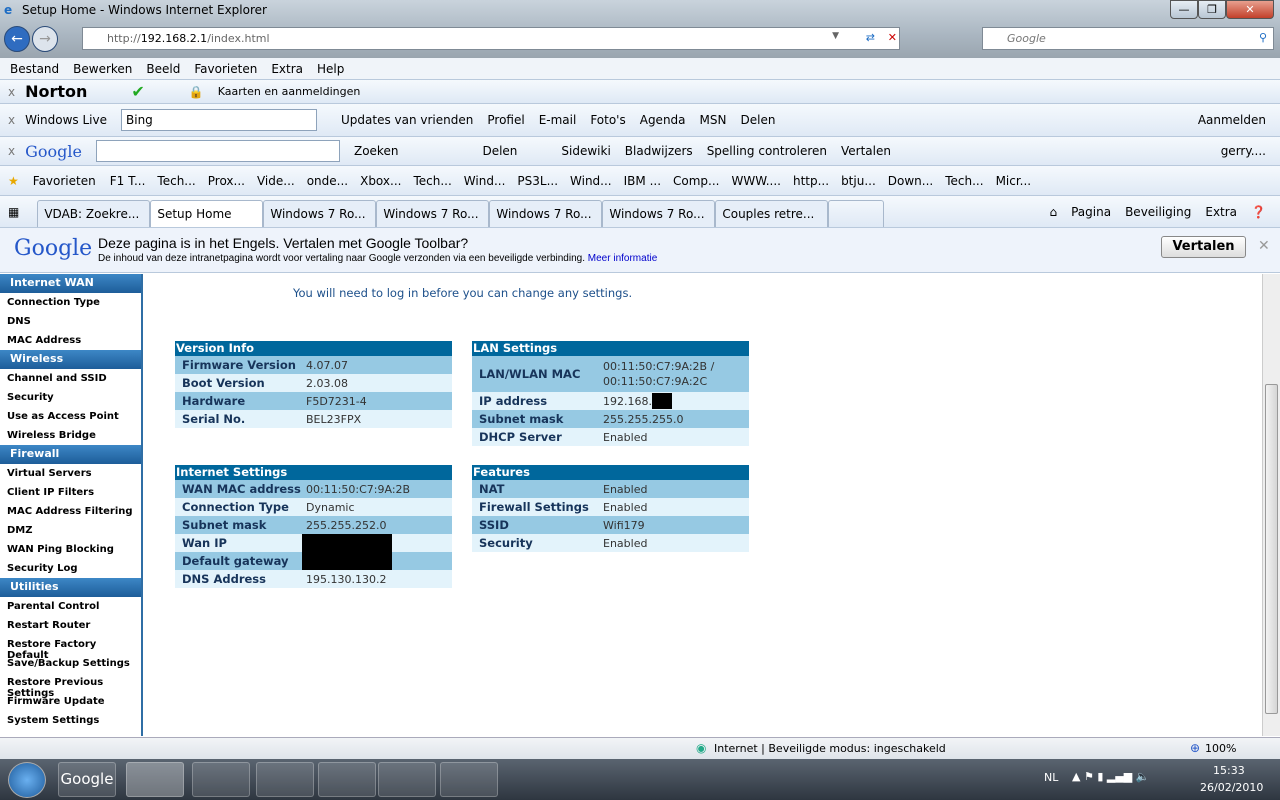  What do you see at coordinates (70, 492) in the screenshot?
I see `sidebar-item-client-ip-filters: Client IP Filters` at bounding box center [70, 492].